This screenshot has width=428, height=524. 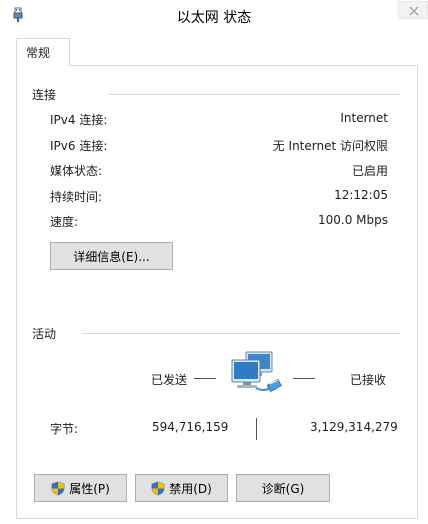 I want to click on bytes-label: 字节:, so click(x=64, y=429).